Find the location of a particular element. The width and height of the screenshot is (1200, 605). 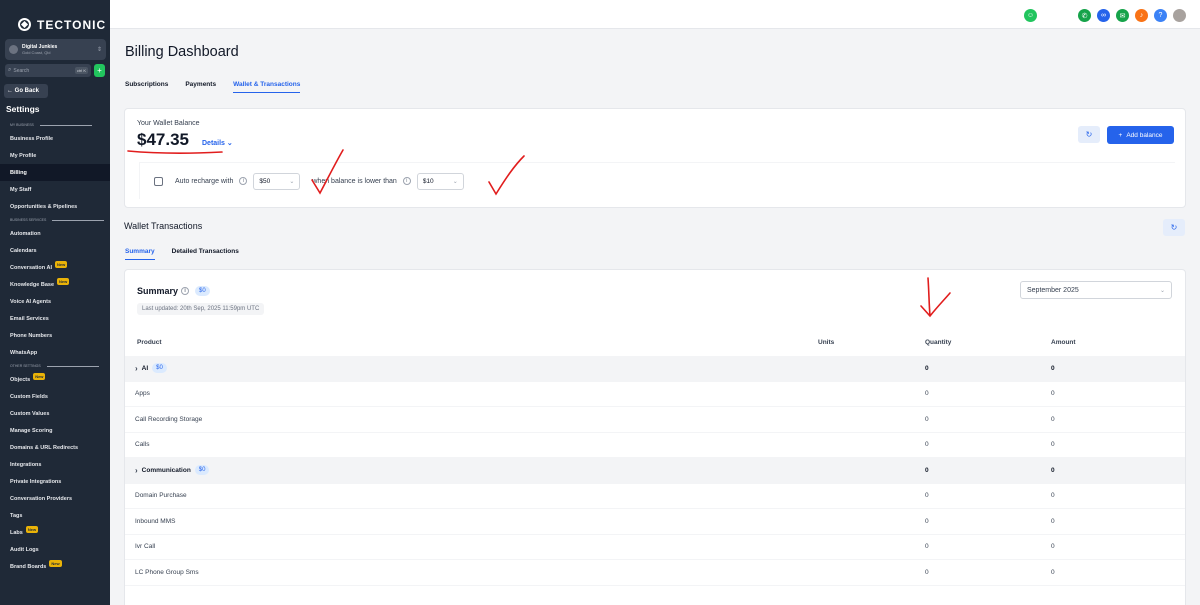

plus-icon: + is located at coordinates (1120, 135).